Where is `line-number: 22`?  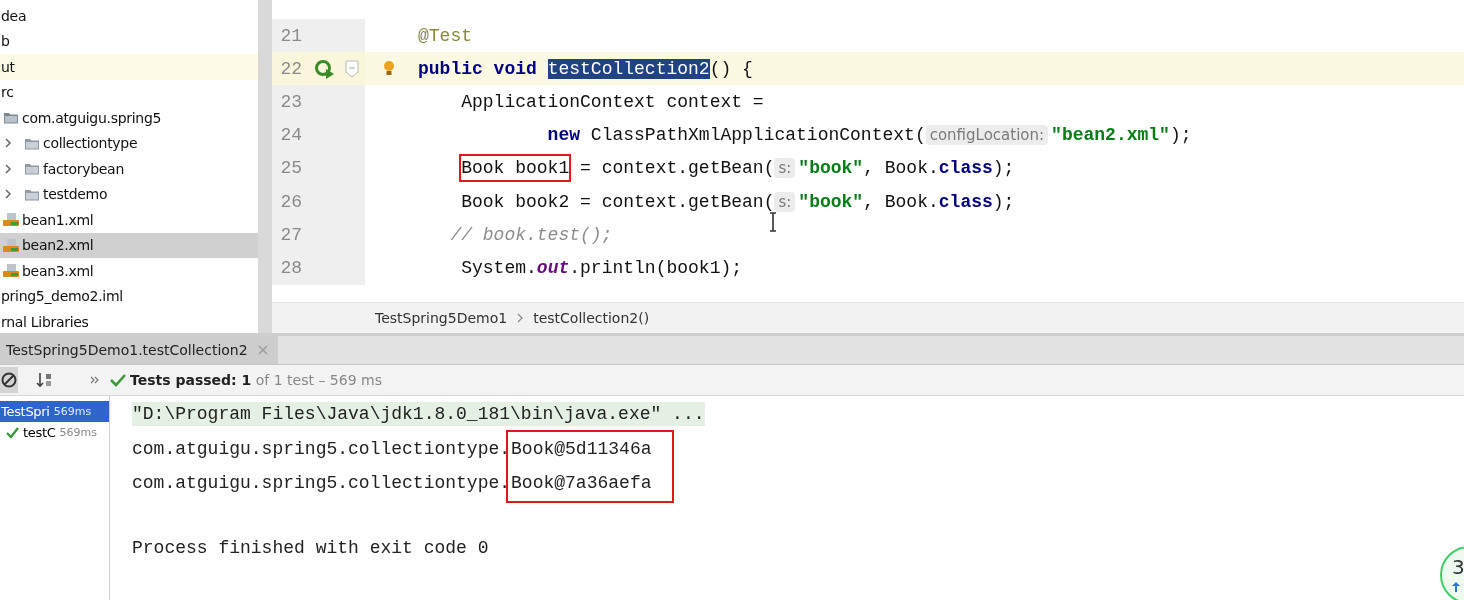
line-number: 22 is located at coordinates (290, 68).